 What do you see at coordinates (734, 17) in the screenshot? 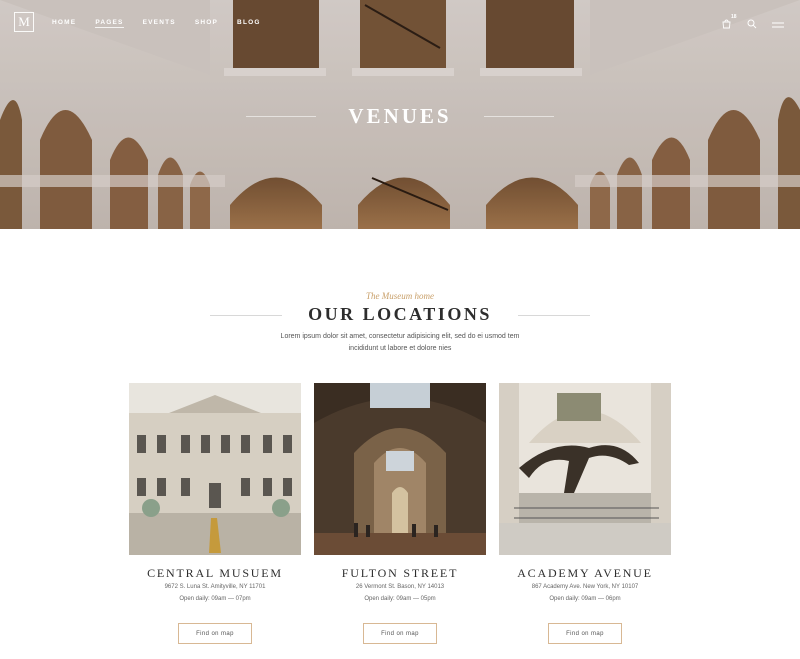
I see `cart-count-badge: 18` at bounding box center [734, 17].